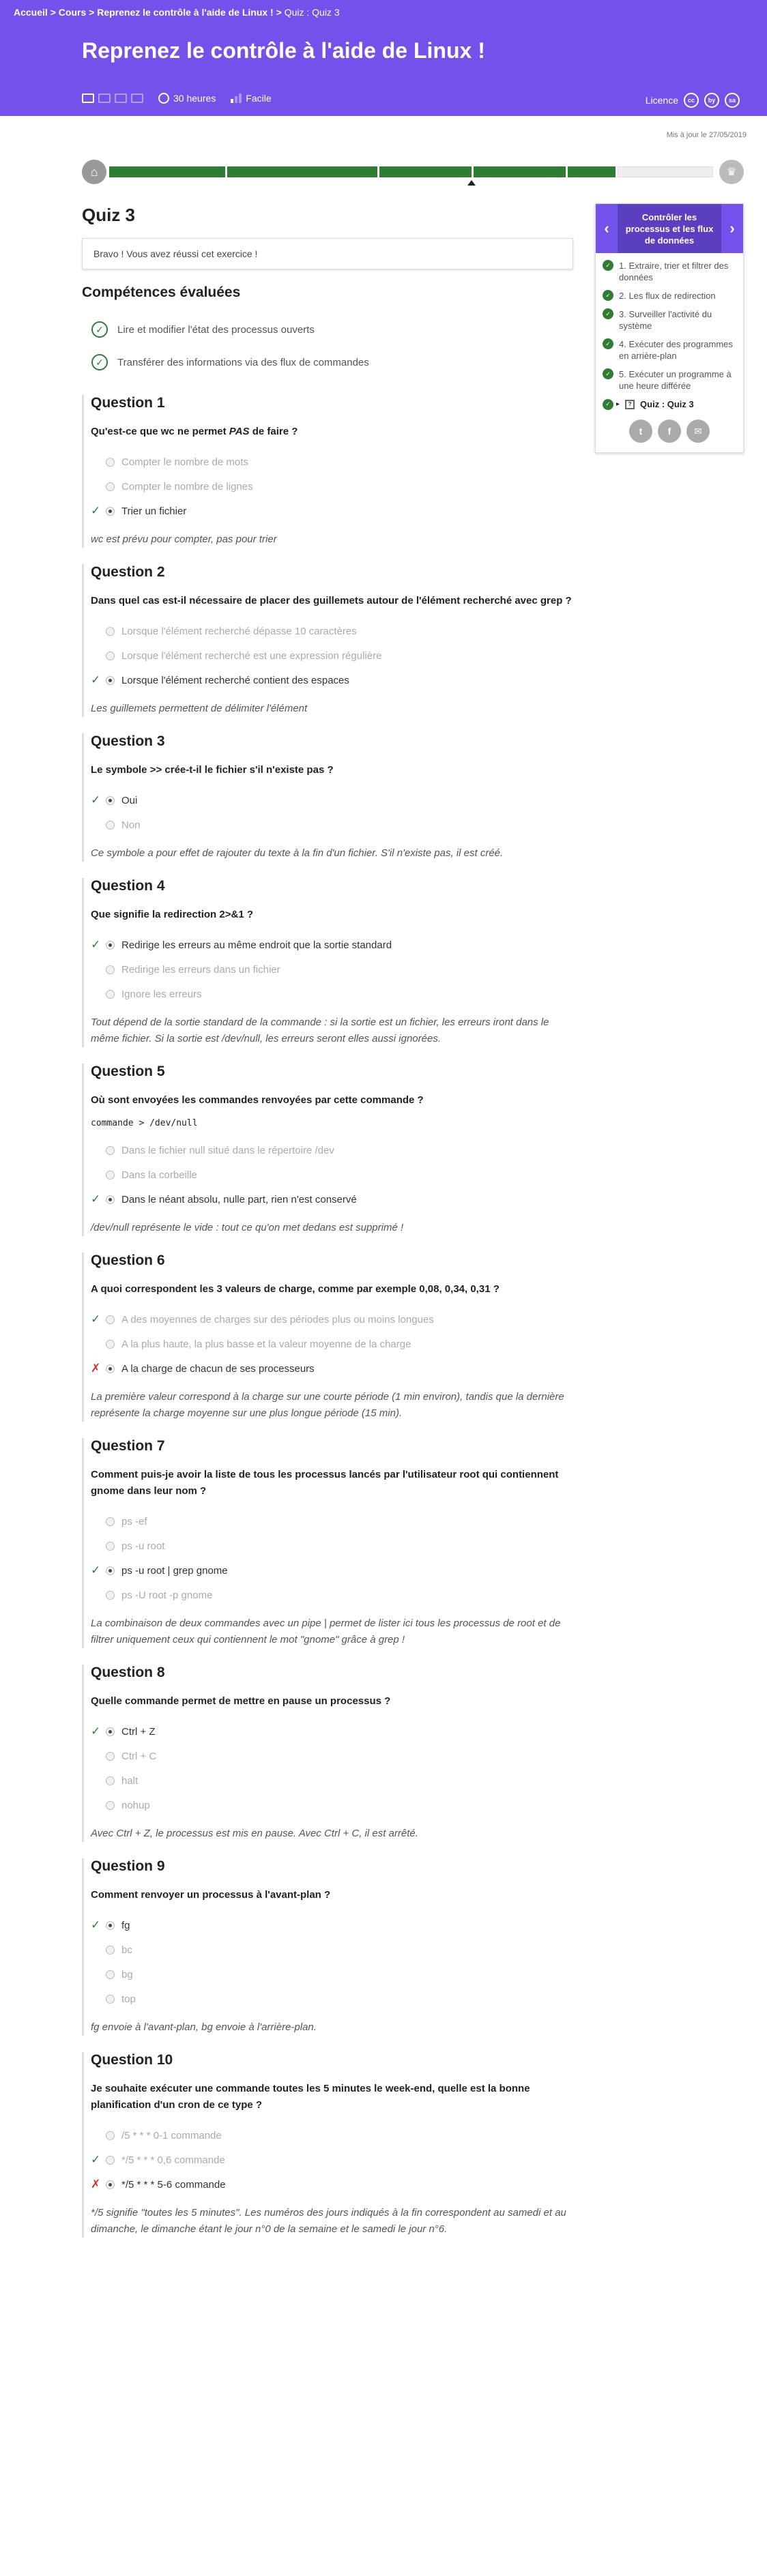 The image size is (767, 2576). I want to click on sidebar-item: ✓ 3. Surveiller l'activité du système, so click(669, 320).